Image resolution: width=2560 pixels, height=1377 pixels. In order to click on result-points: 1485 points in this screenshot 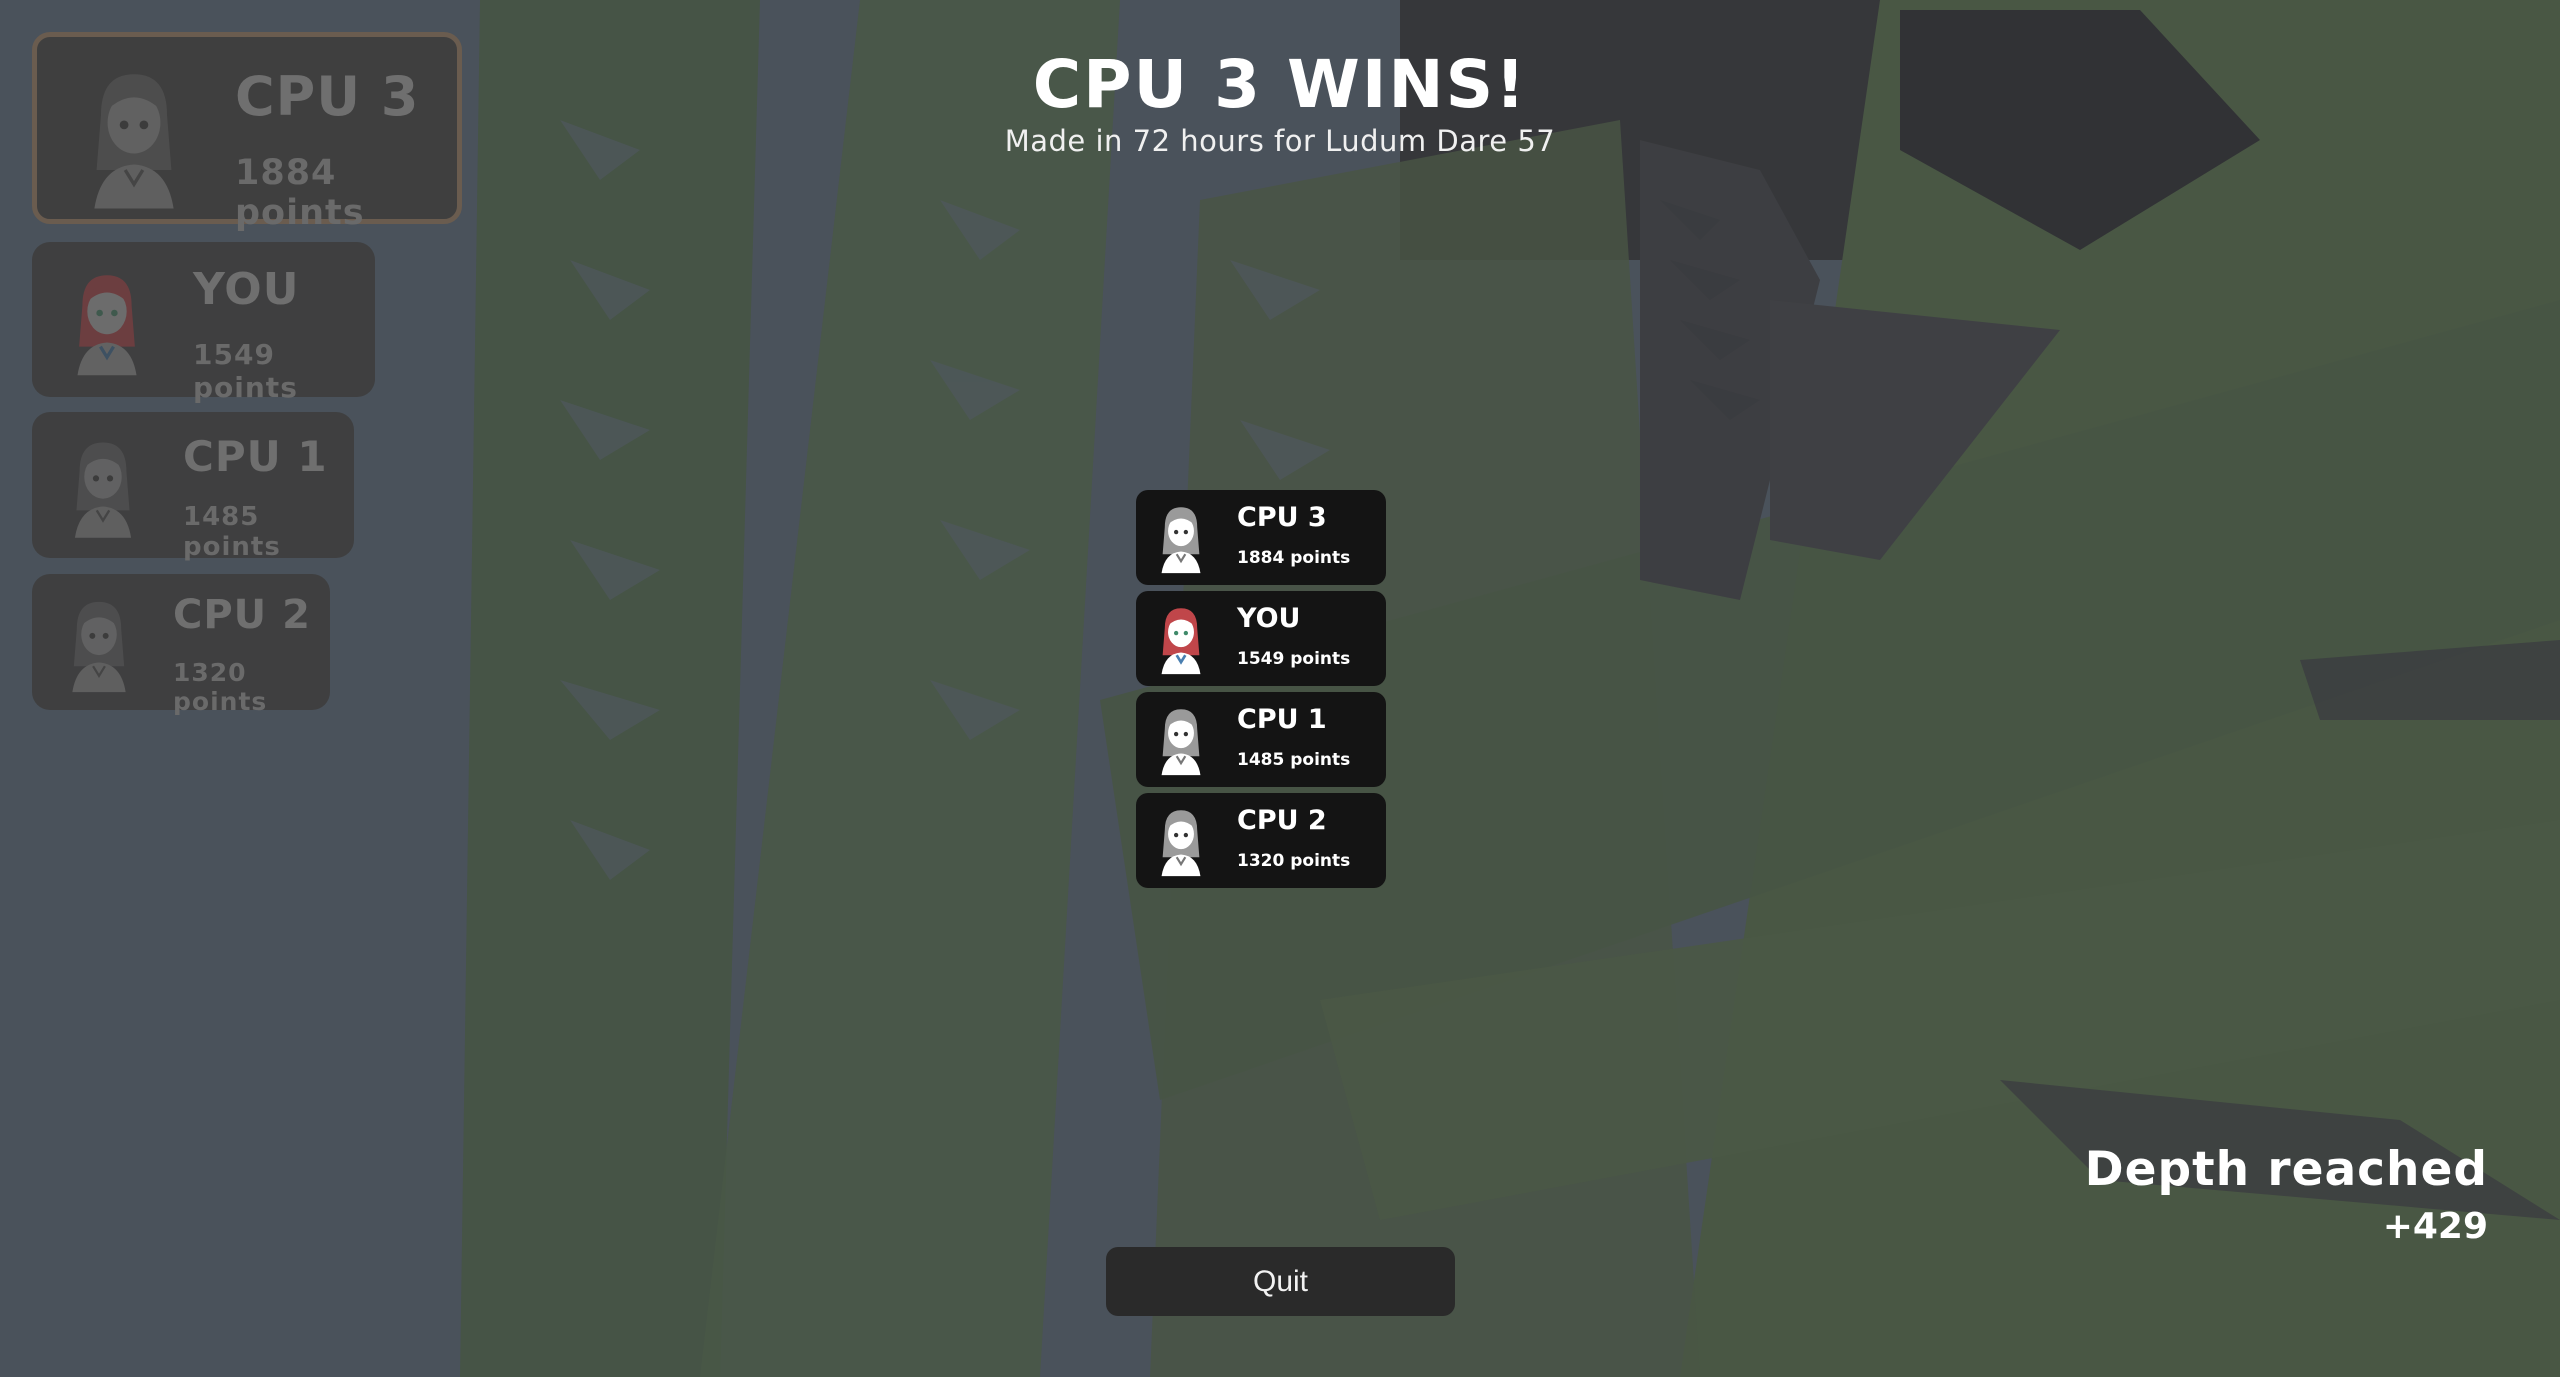, I will do `click(1294, 760)`.